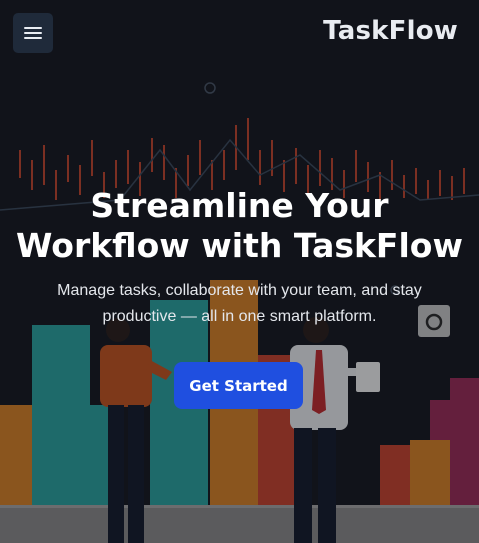  I want to click on get-started-button: Get Started, so click(238, 385).